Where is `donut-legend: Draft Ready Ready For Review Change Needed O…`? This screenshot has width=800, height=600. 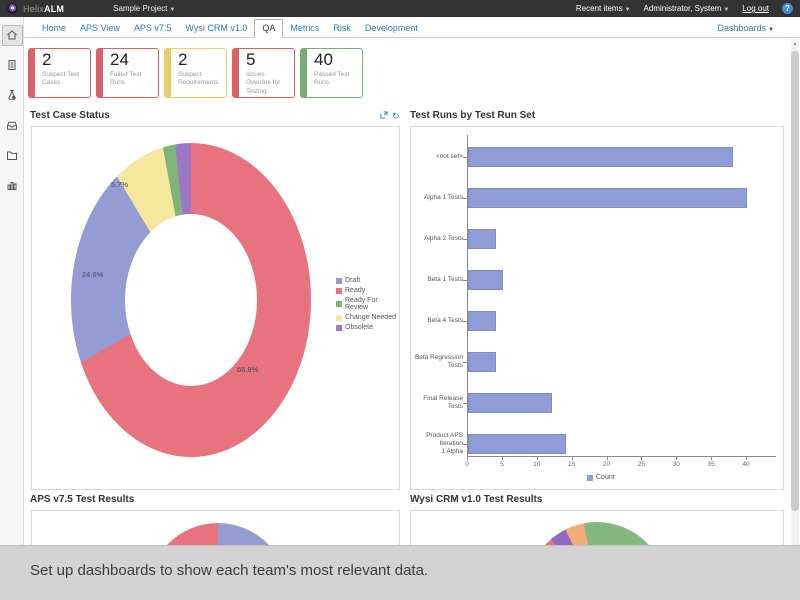 donut-legend: Draft Ready Ready For Review Change Needed O… is located at coordinates (367, 305).